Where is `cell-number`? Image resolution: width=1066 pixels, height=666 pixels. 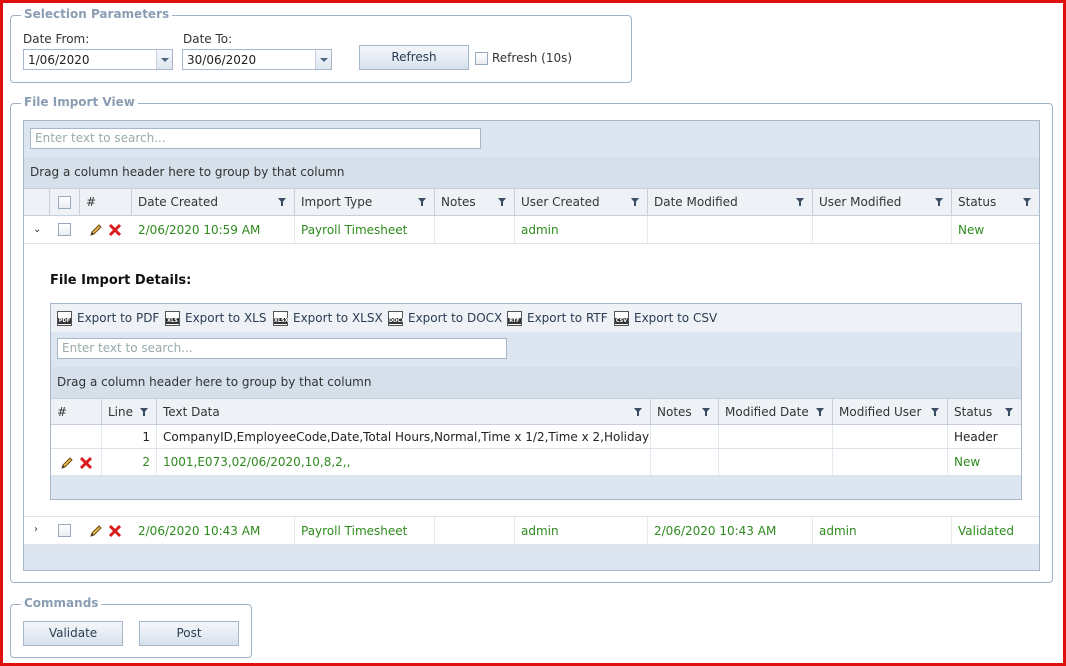
cell-number is located at coordinates (76, 436).